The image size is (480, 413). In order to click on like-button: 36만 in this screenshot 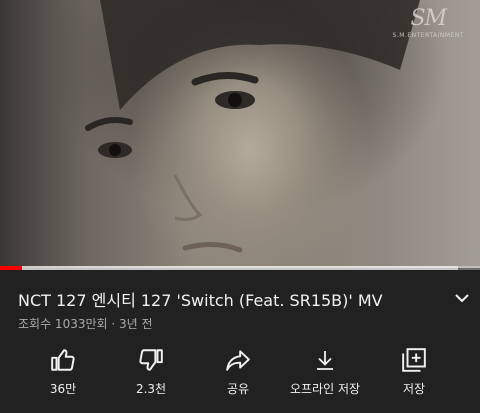, I will do `click(63, 371)`.